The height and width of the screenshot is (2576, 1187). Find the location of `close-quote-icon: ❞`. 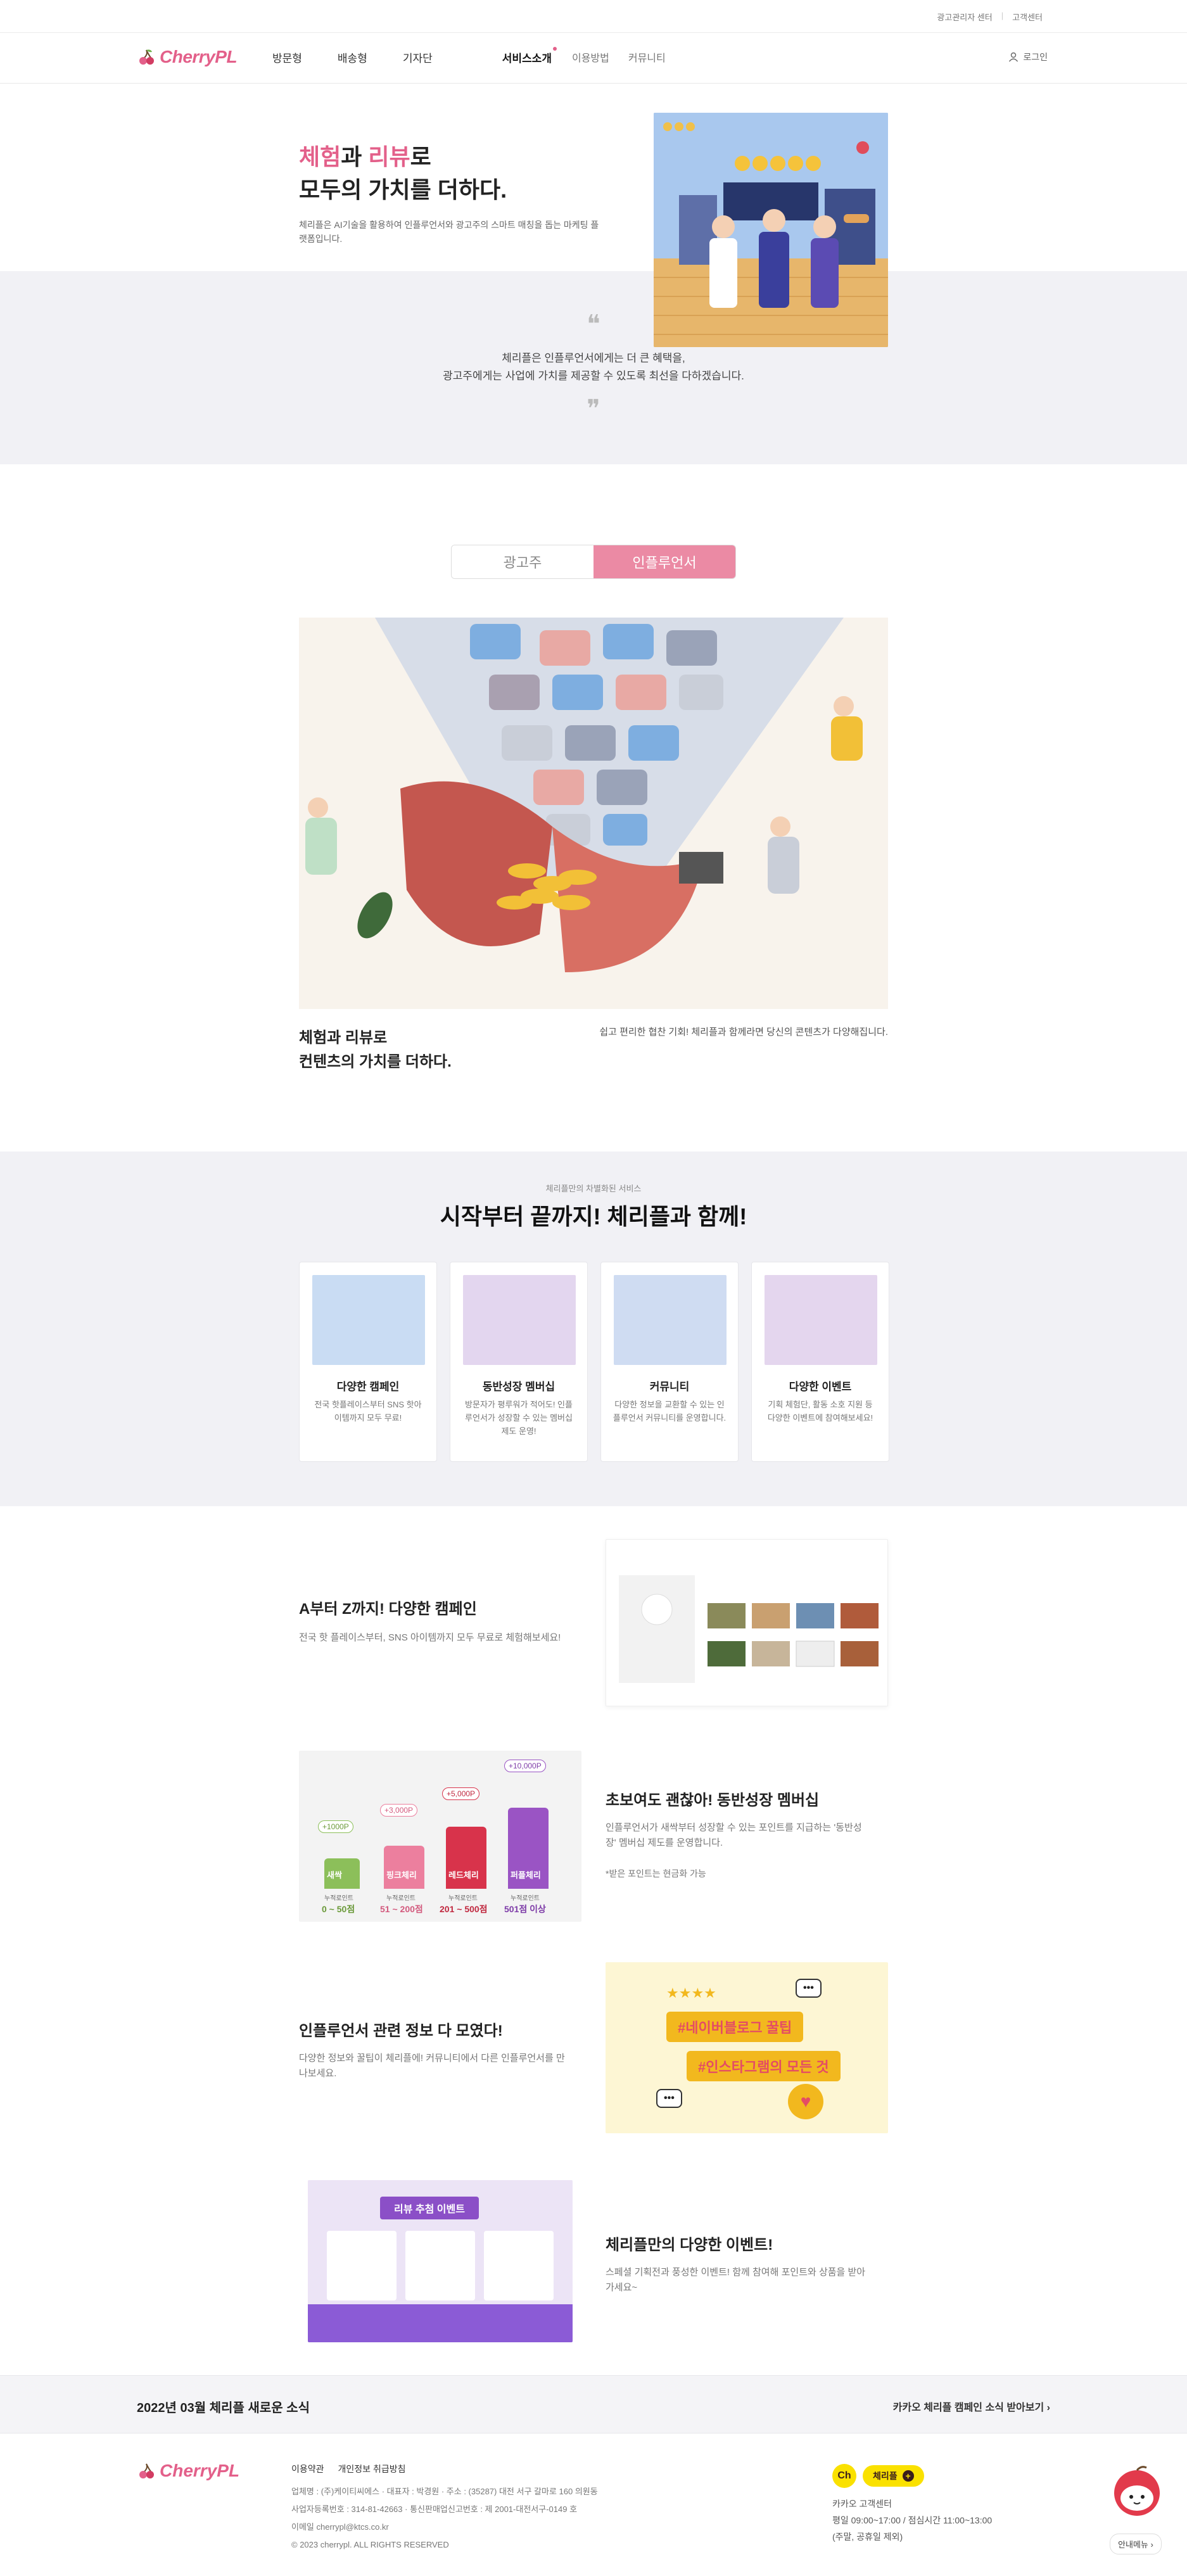

close-quote-icon: ❞ is located at coordinates (593, 409).